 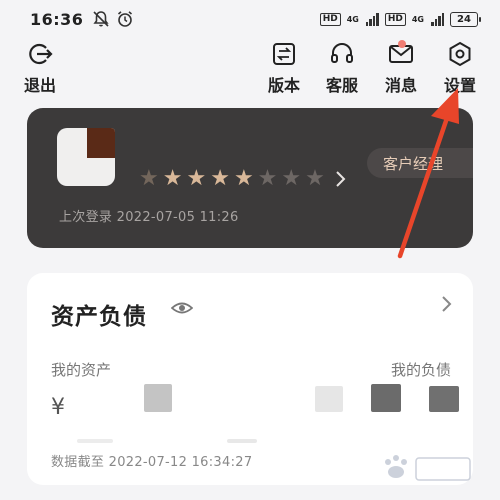 I want to click on settings-button: 设置, so click(x=460, y=68).